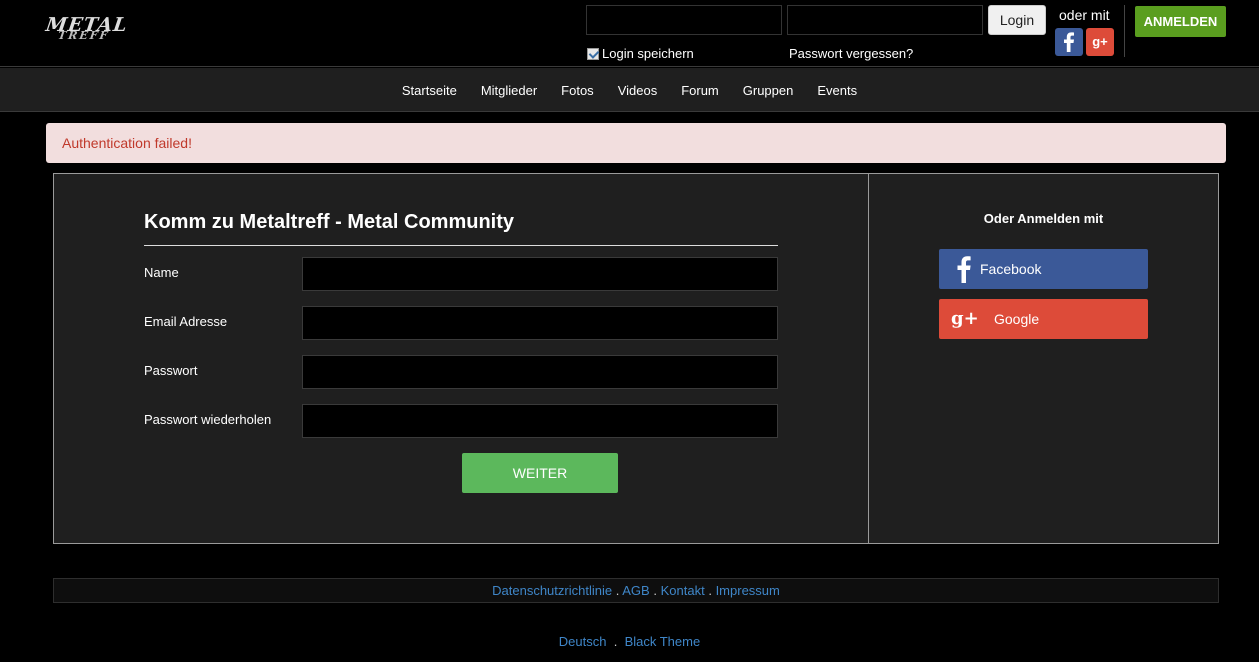 Image resolution: width=1259 pixels, height=662 pixels. What do you see at coordinates (648, 53) in the screenshot?
I see `remember-login-label: Login speichern` at bounding box center [648, 53].